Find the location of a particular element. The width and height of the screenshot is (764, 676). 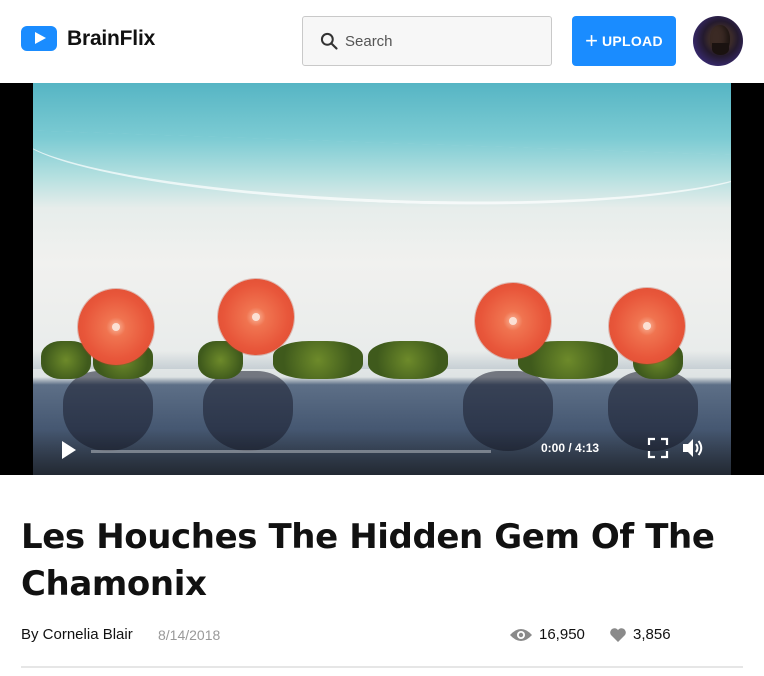

user-avatar is located at coordinates (718, 41).